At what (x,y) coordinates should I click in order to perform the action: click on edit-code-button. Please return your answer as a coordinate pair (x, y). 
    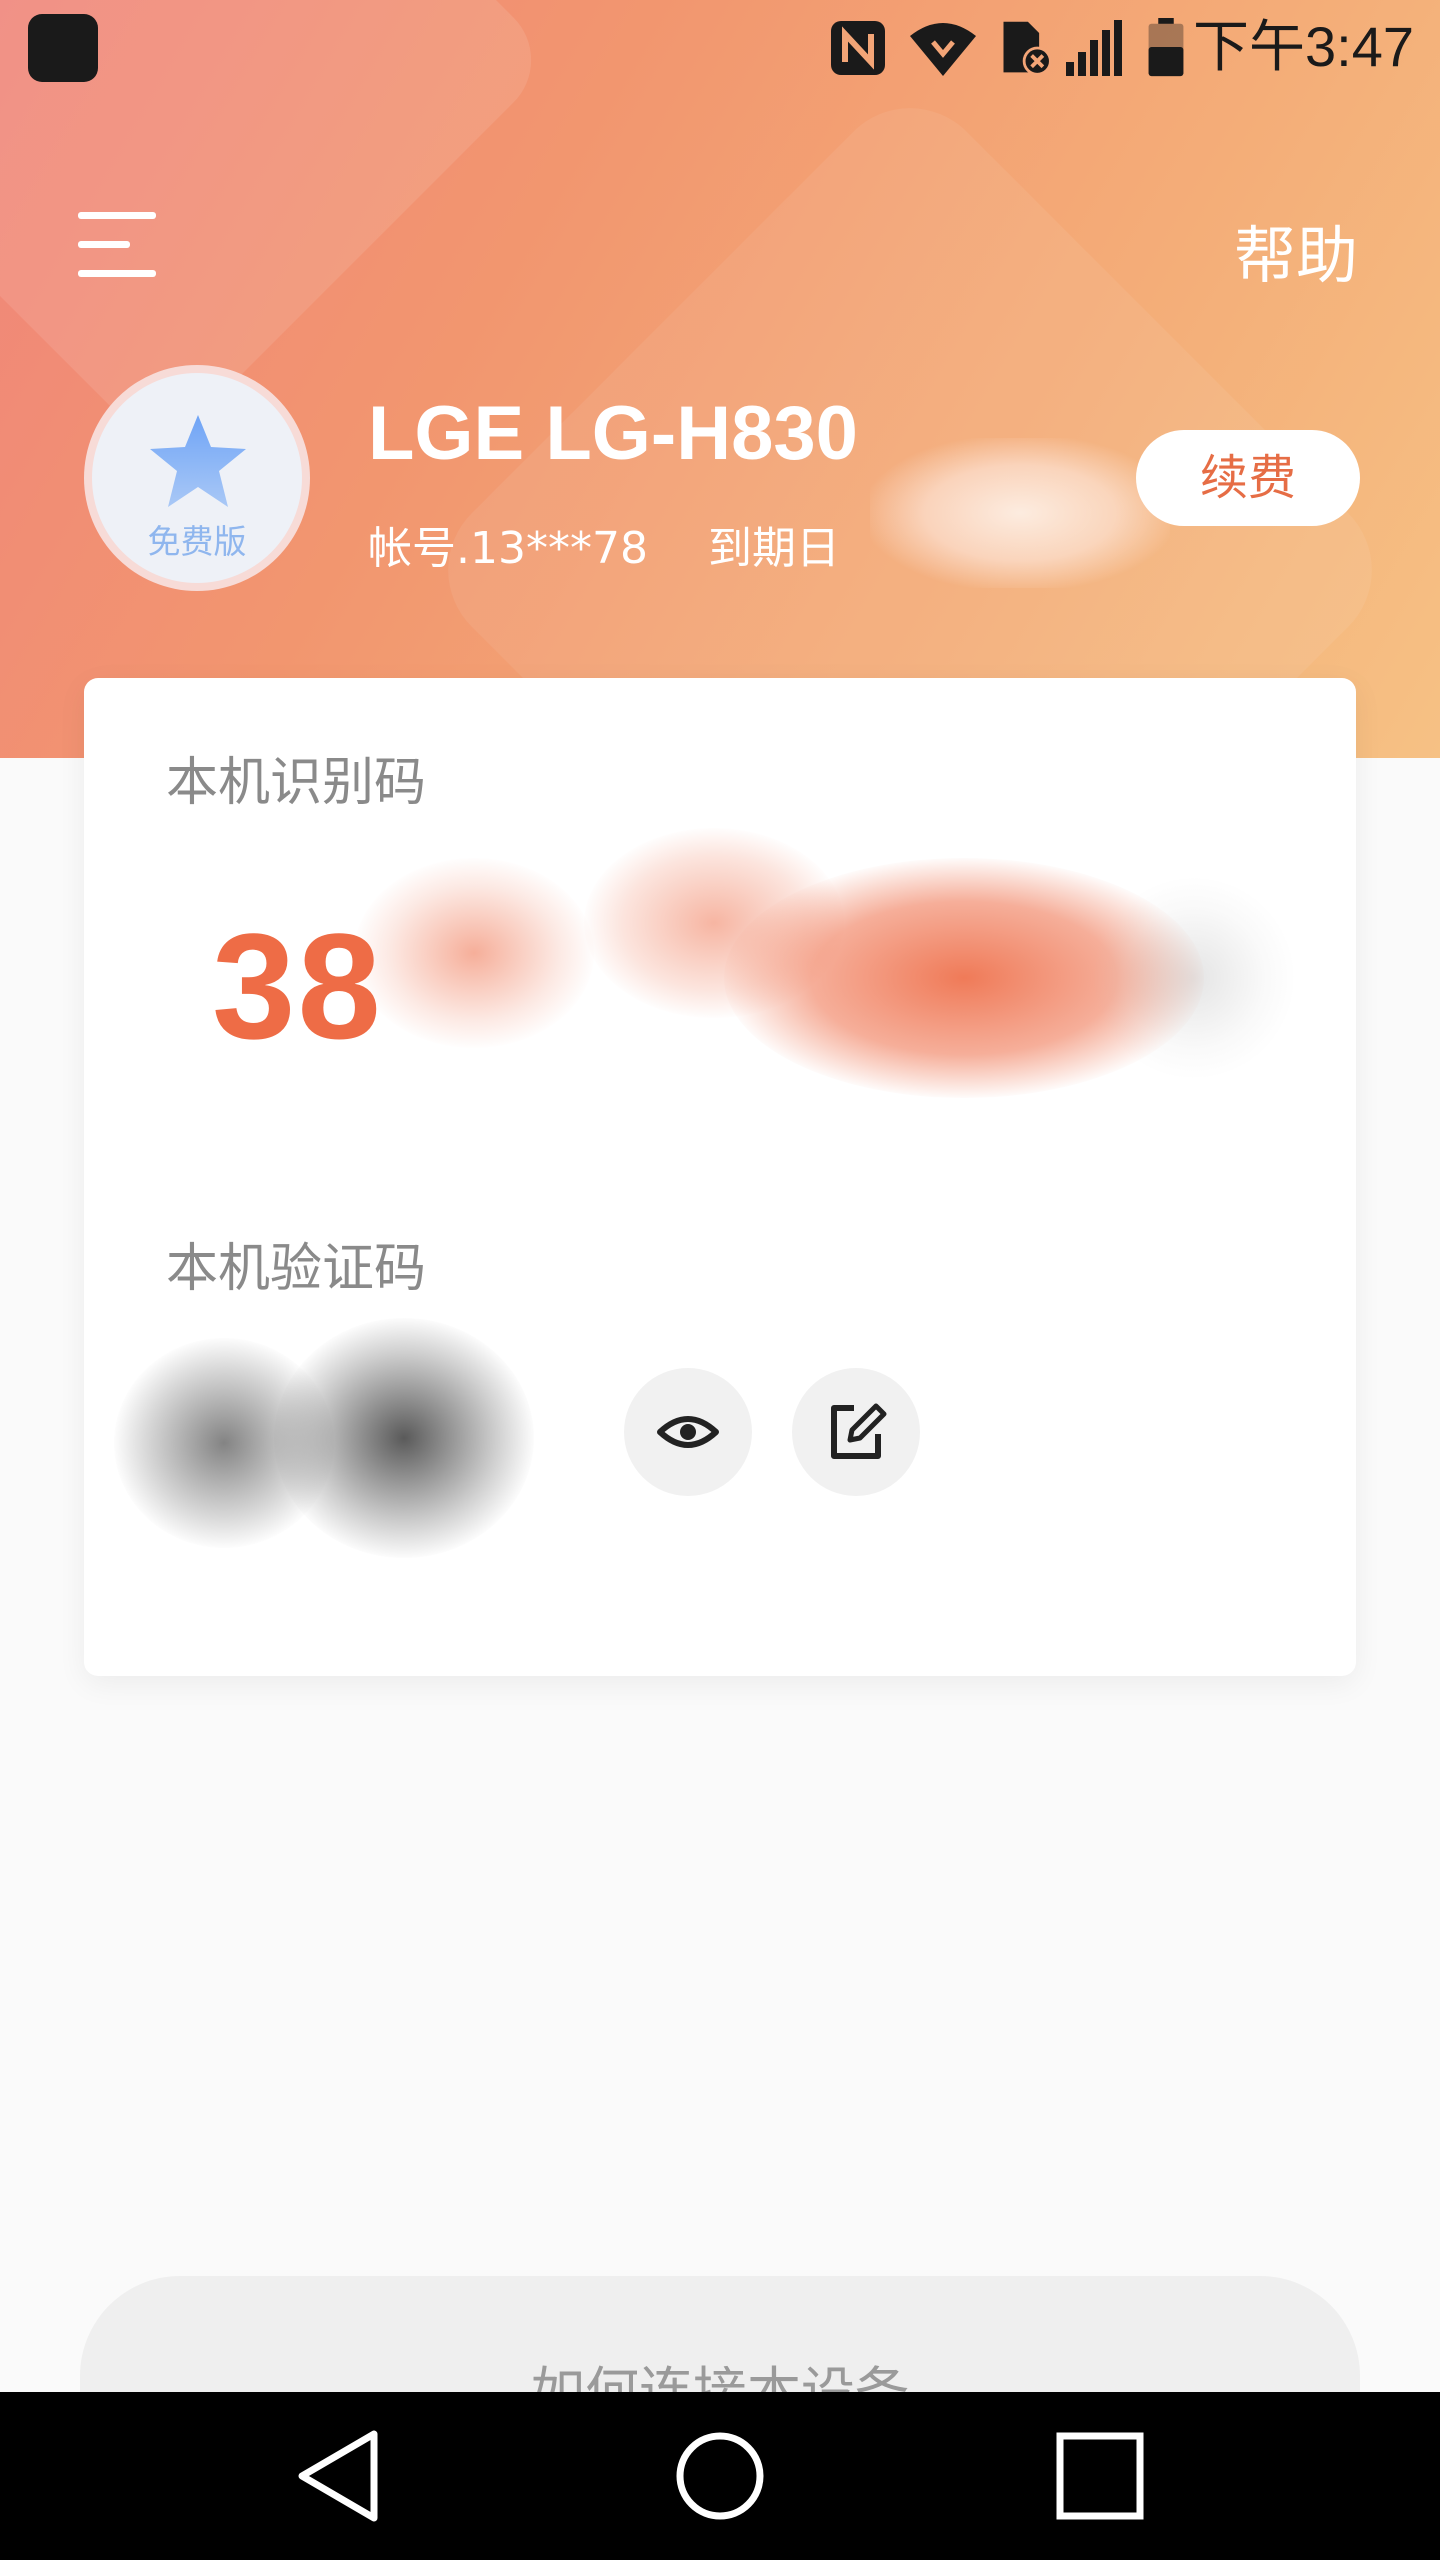
    Looking at the image, I should click on (856, 1432).